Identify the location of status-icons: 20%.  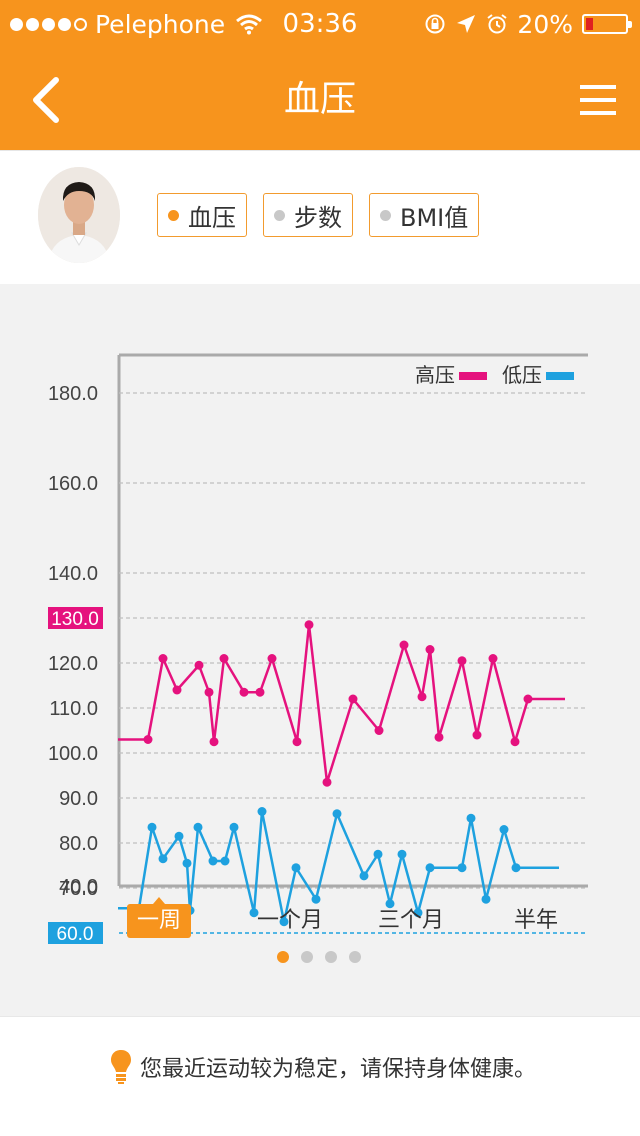
(528, 24).